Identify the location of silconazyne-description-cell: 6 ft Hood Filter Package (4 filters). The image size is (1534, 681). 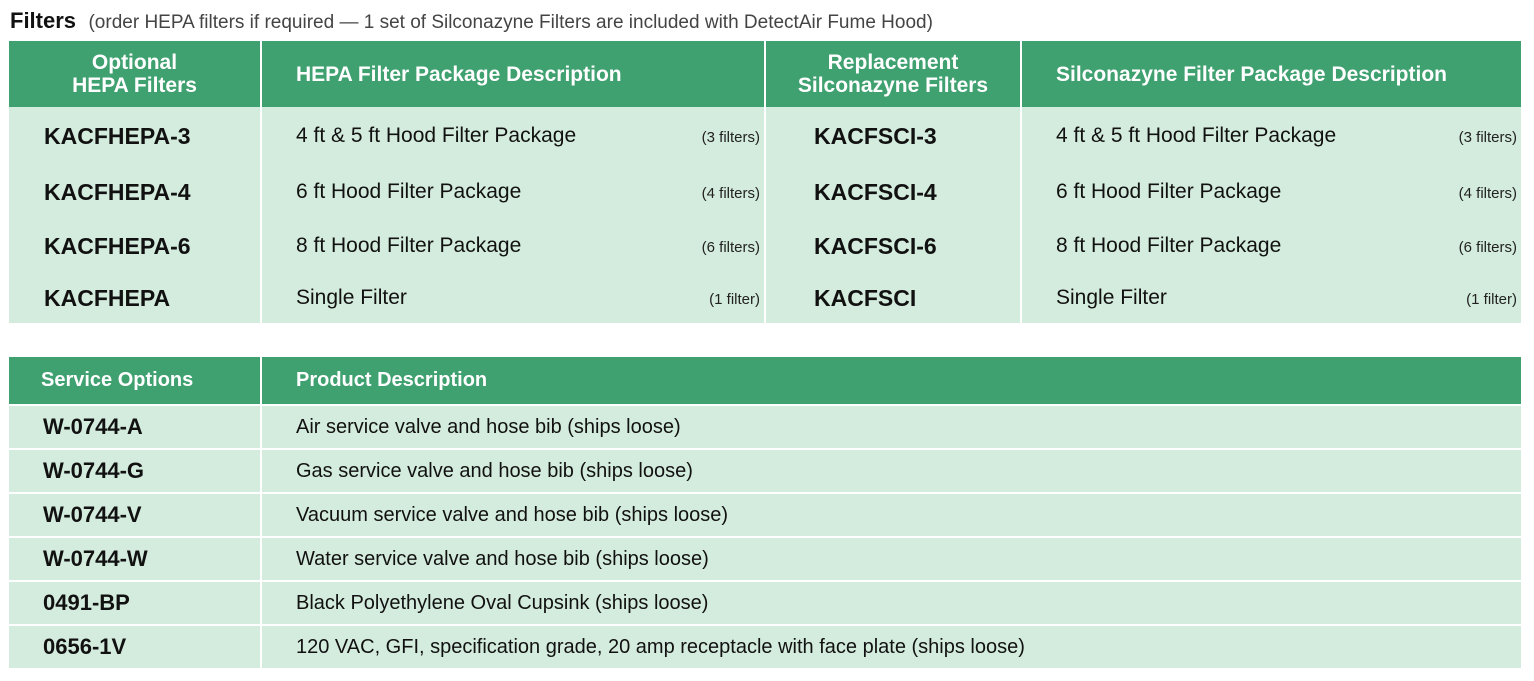
(1271, 192).